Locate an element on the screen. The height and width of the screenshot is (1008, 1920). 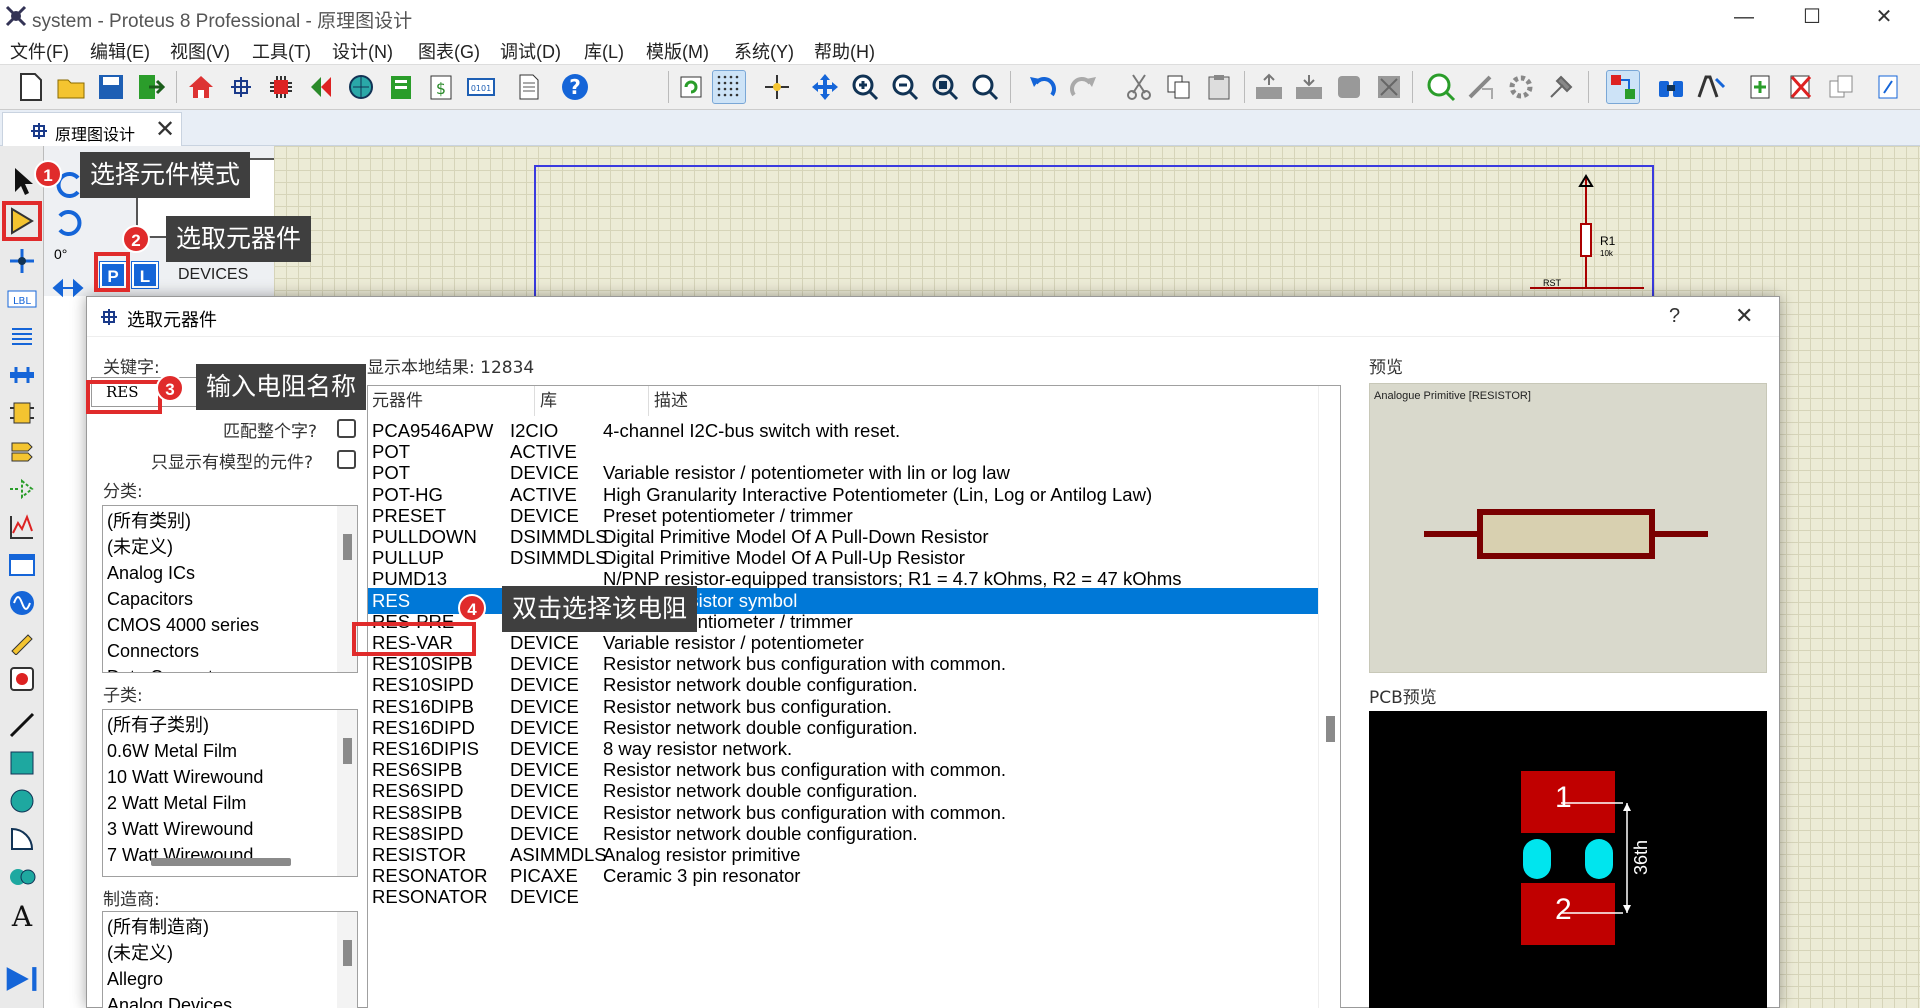
menu-help: 帮助(H) is located at coordinates (844, 51).